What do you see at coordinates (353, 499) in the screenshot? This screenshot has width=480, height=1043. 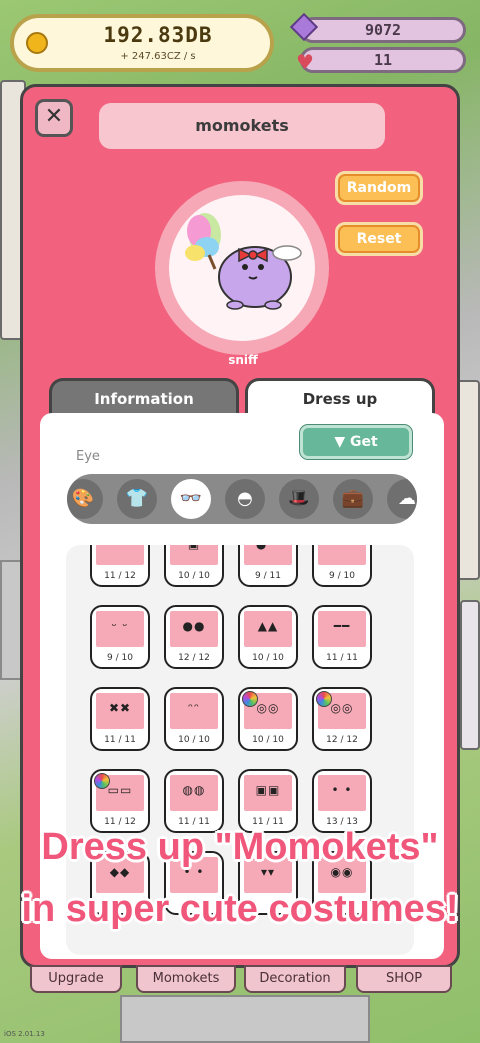 I see `bag-icon: 💼` at bounding box center [353, 499].